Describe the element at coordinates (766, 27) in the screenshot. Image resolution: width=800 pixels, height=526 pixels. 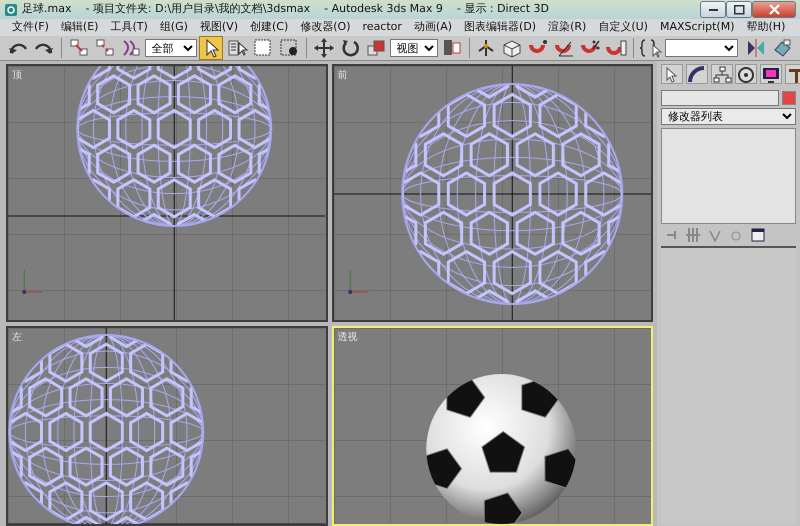
I see `menu-item: 帮助(H)` at that location.